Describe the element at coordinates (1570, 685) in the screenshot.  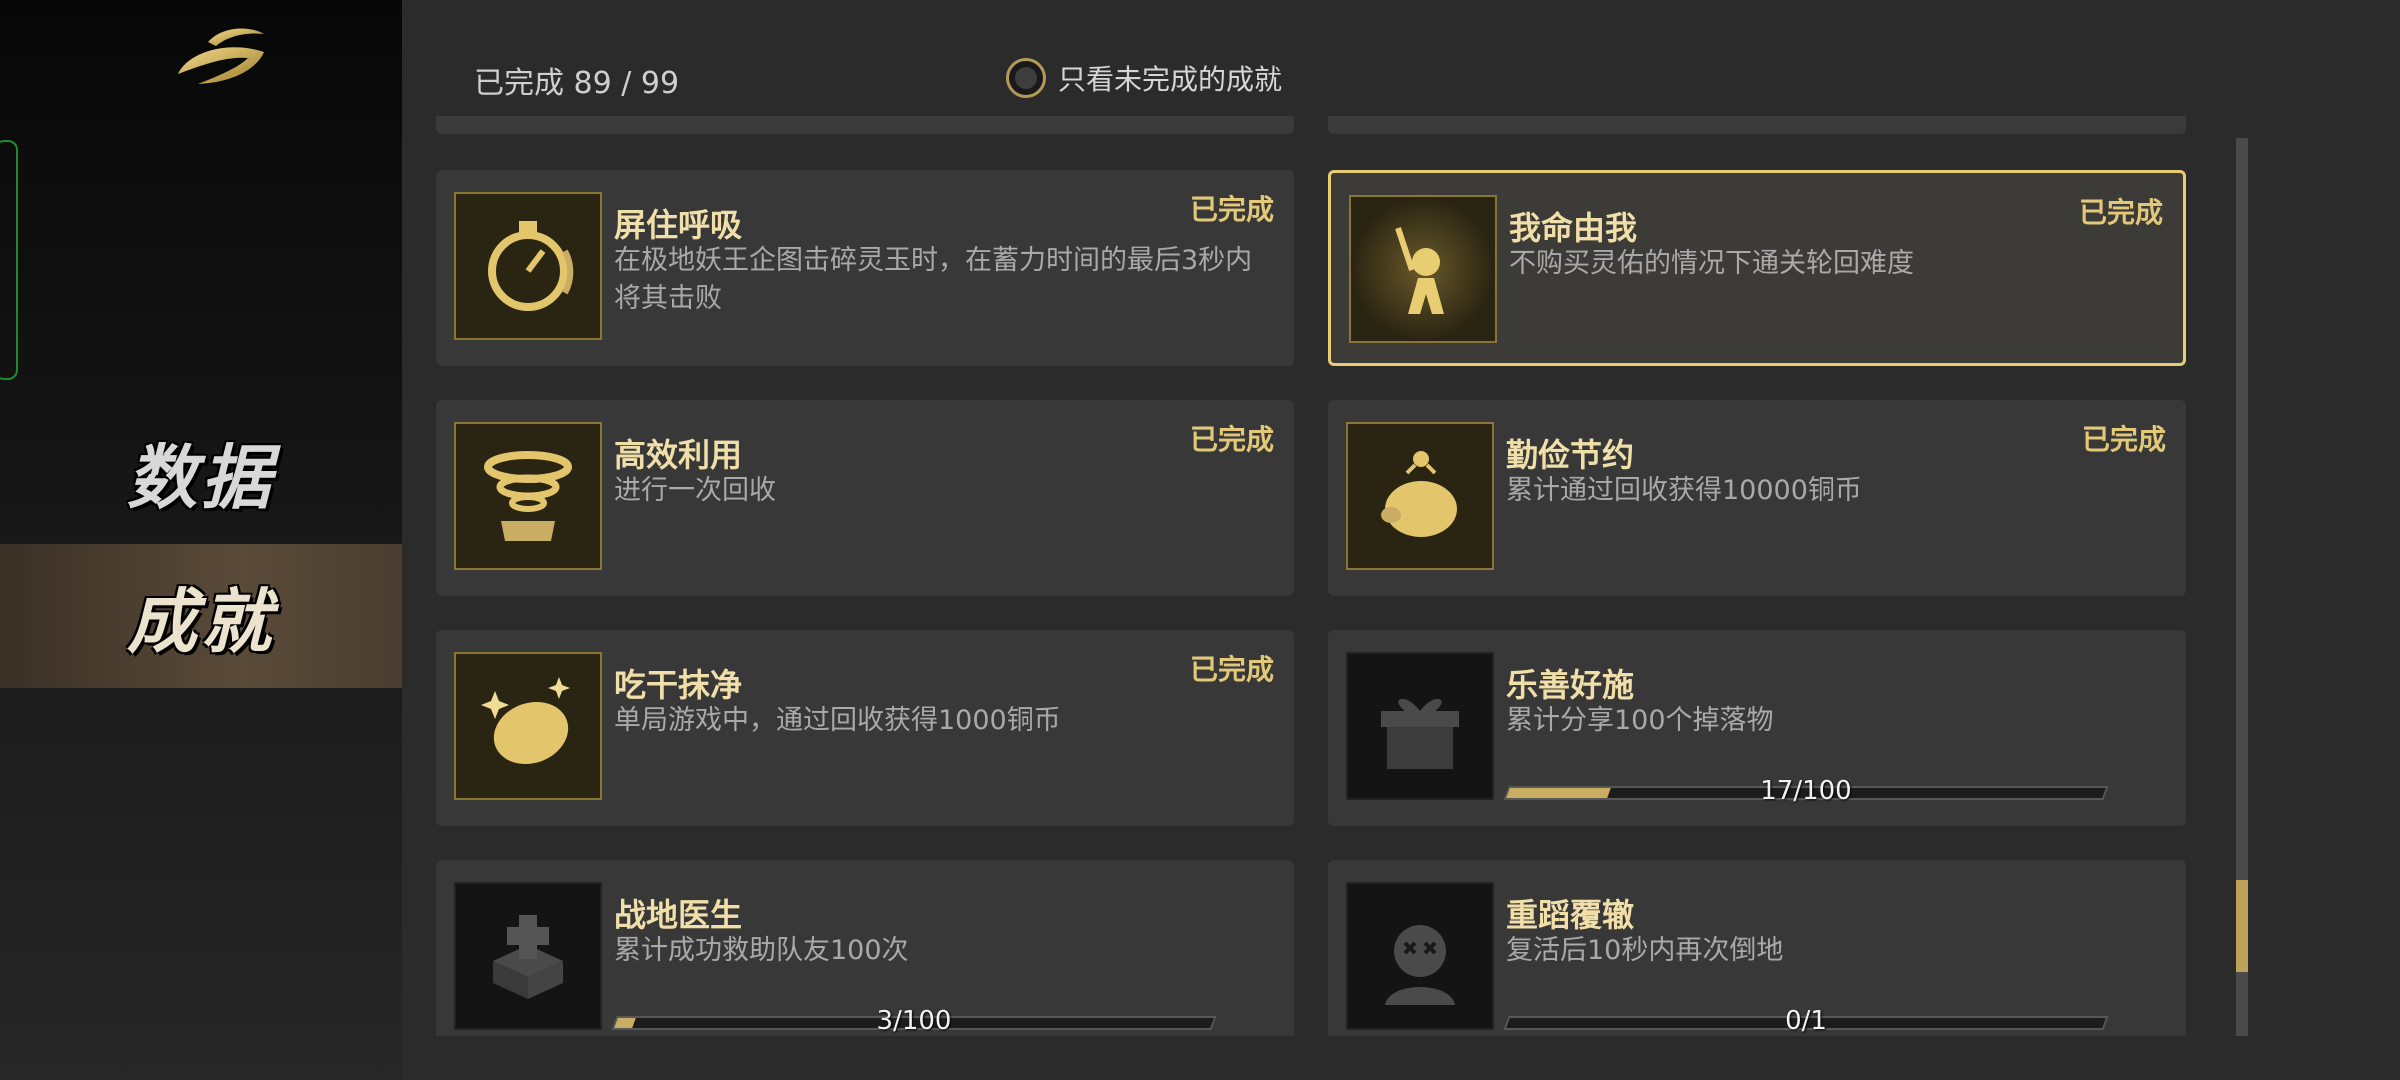
I see `achievement-title: 乐善好施` at that location.